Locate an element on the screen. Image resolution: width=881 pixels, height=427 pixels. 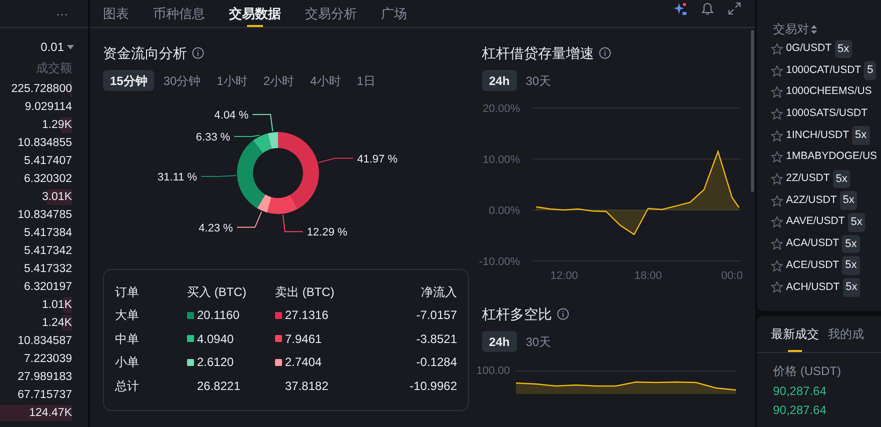
scrollbar is located at coordinates (752, 111).